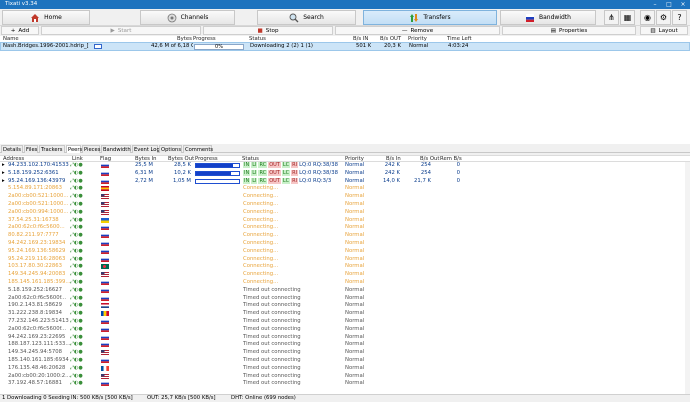 The image size is (690, 402). What do you see at coordinates (286, 172) in the screenshot?
I see `status-flag-lc: LC` at bounding box center [286, 172].